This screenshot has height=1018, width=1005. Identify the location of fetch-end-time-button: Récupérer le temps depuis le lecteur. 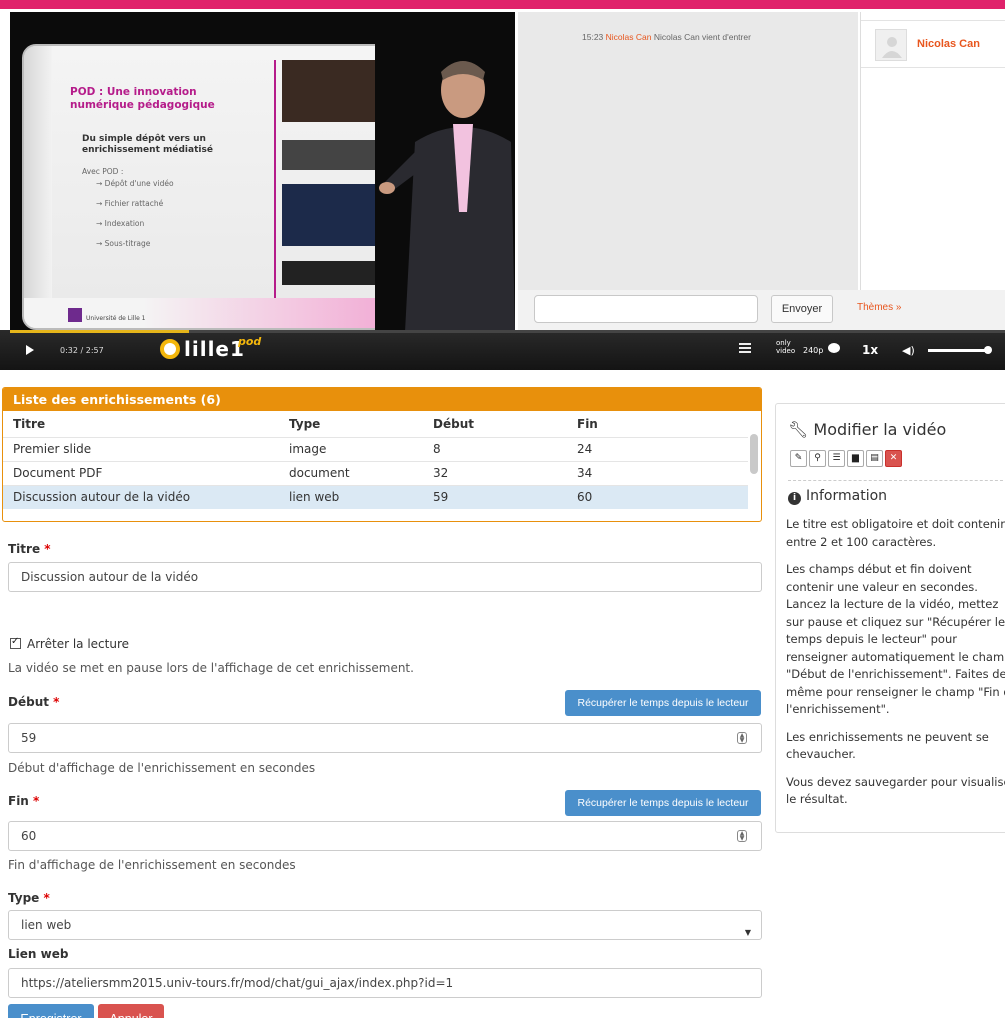
(663, 803).